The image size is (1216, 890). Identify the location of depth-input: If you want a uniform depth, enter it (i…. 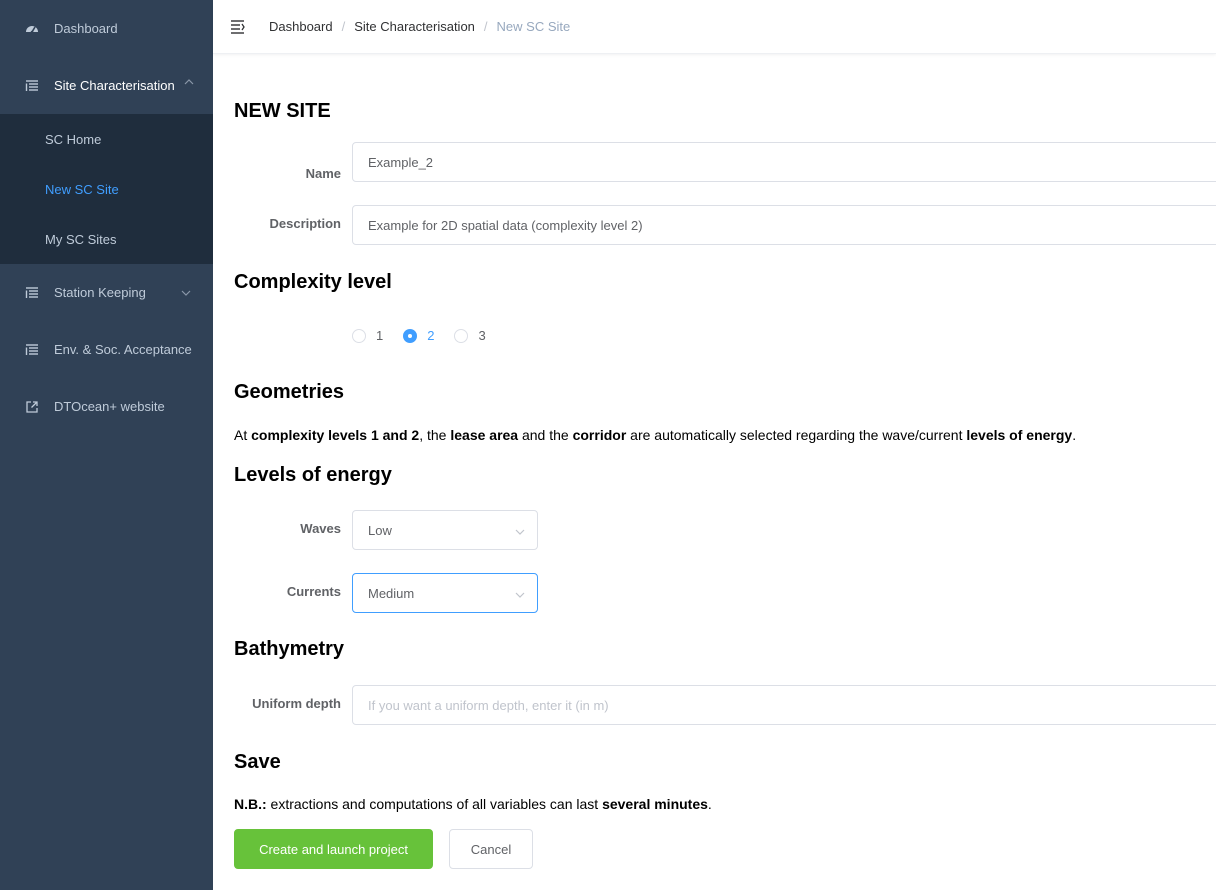
(784, 705).